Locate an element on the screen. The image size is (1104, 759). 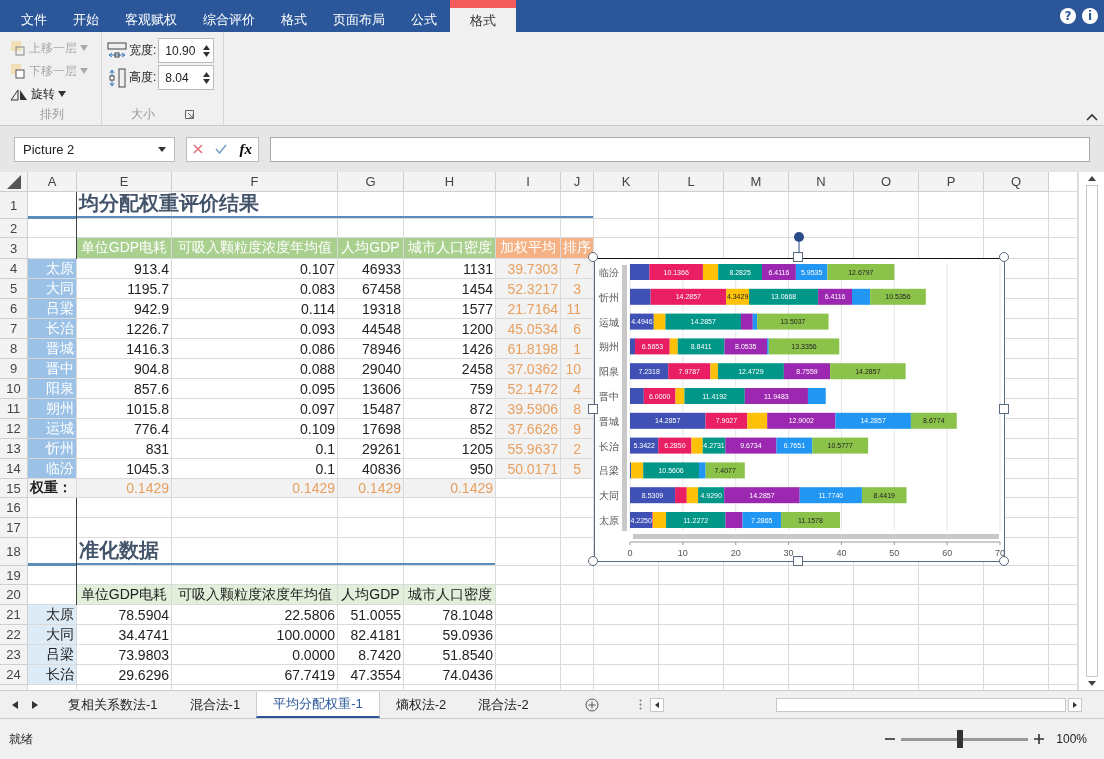
row-header: 15 is located at coordinates (14, 488).